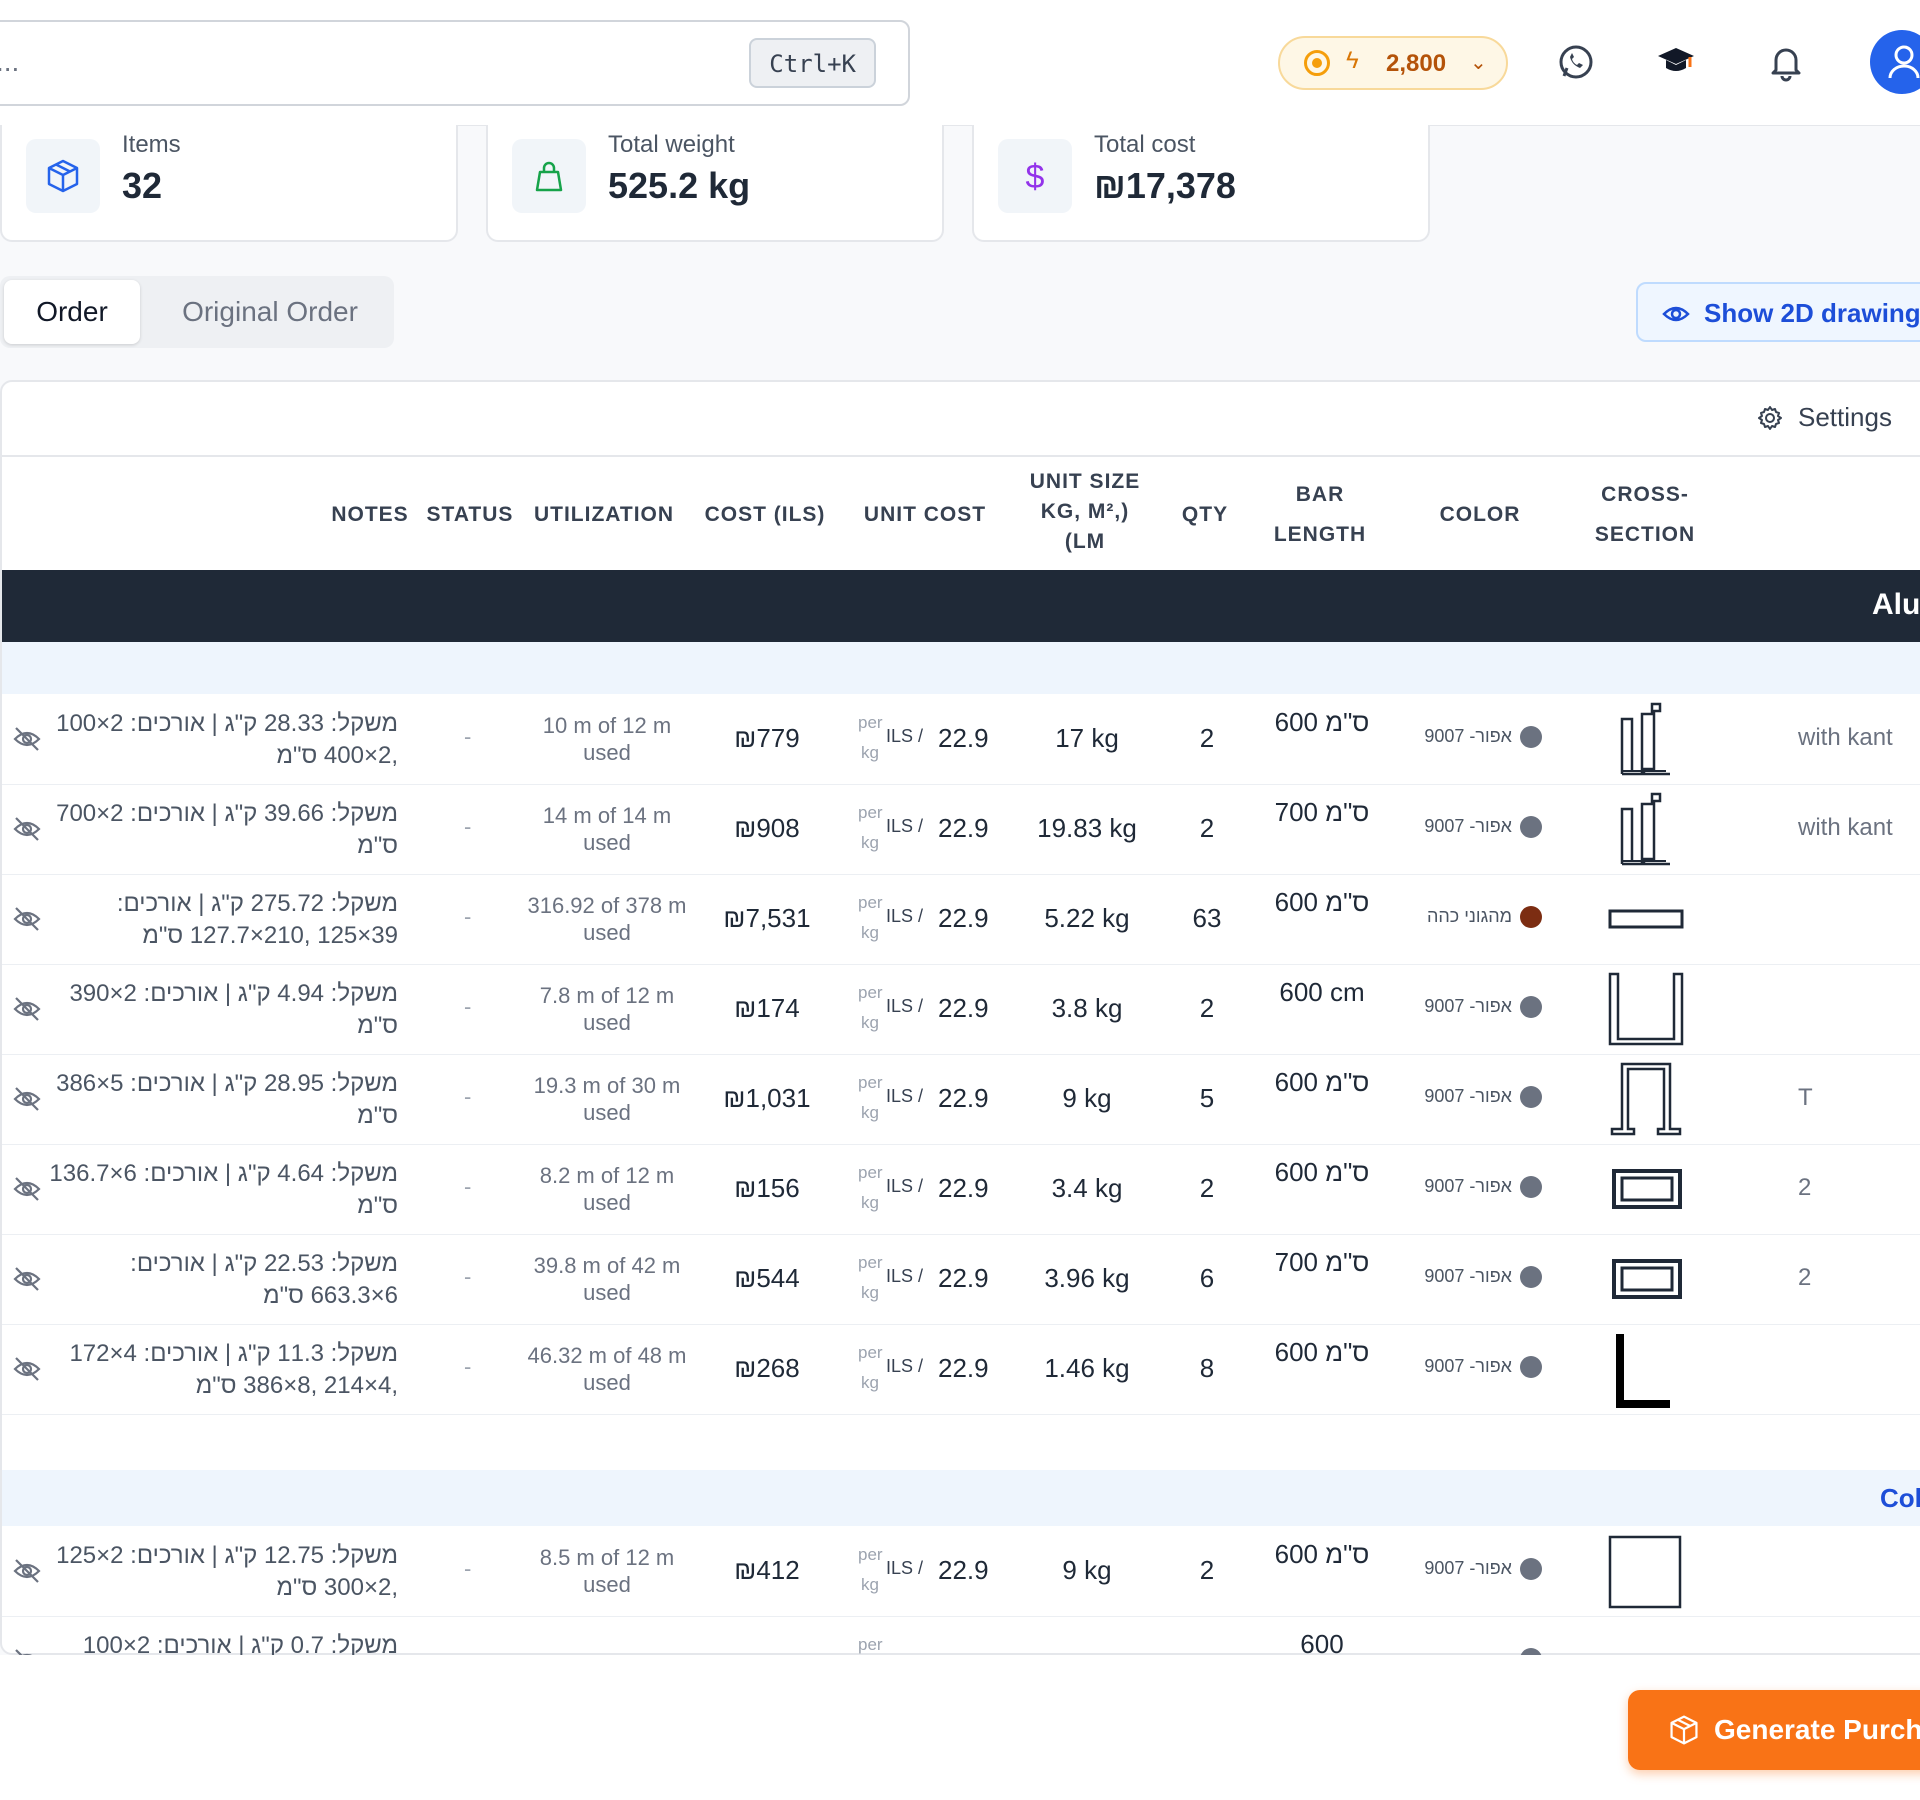  I want to click on col-cross-section: CROSS- SECTION, so click(1645, 515).